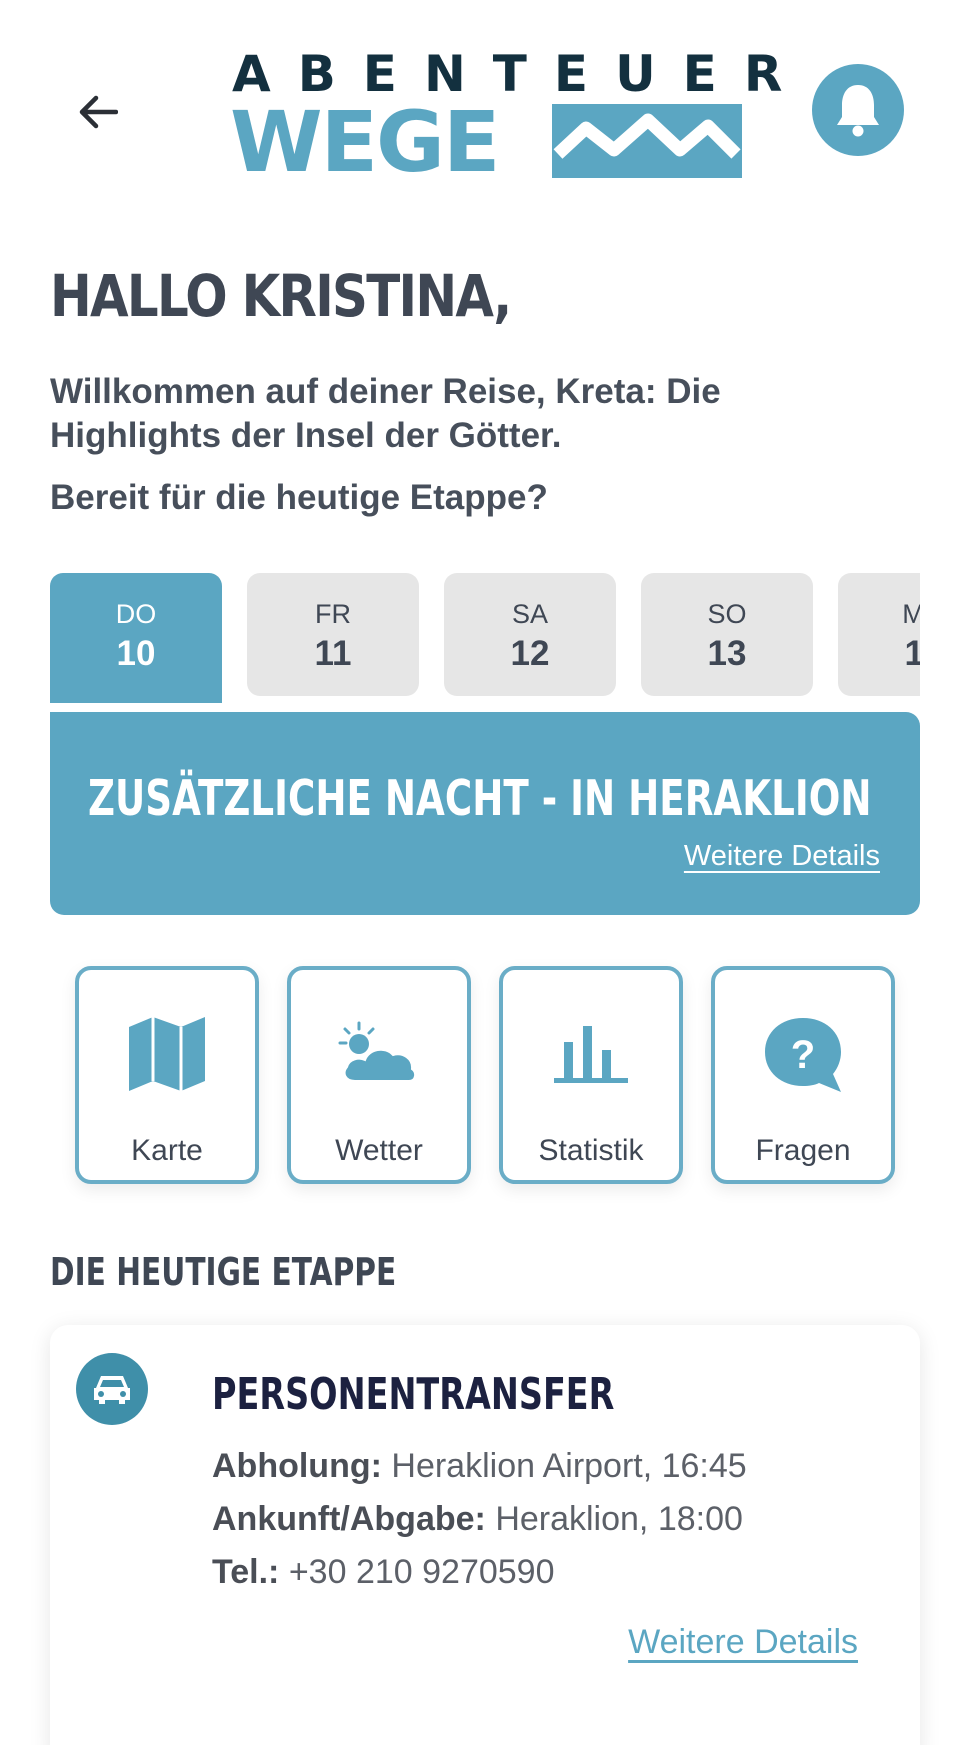 The width and height of the screenshot is (960, 1745). I want to click on arrival-label: Ankunft/Abgabe:, so click(349, 1519).